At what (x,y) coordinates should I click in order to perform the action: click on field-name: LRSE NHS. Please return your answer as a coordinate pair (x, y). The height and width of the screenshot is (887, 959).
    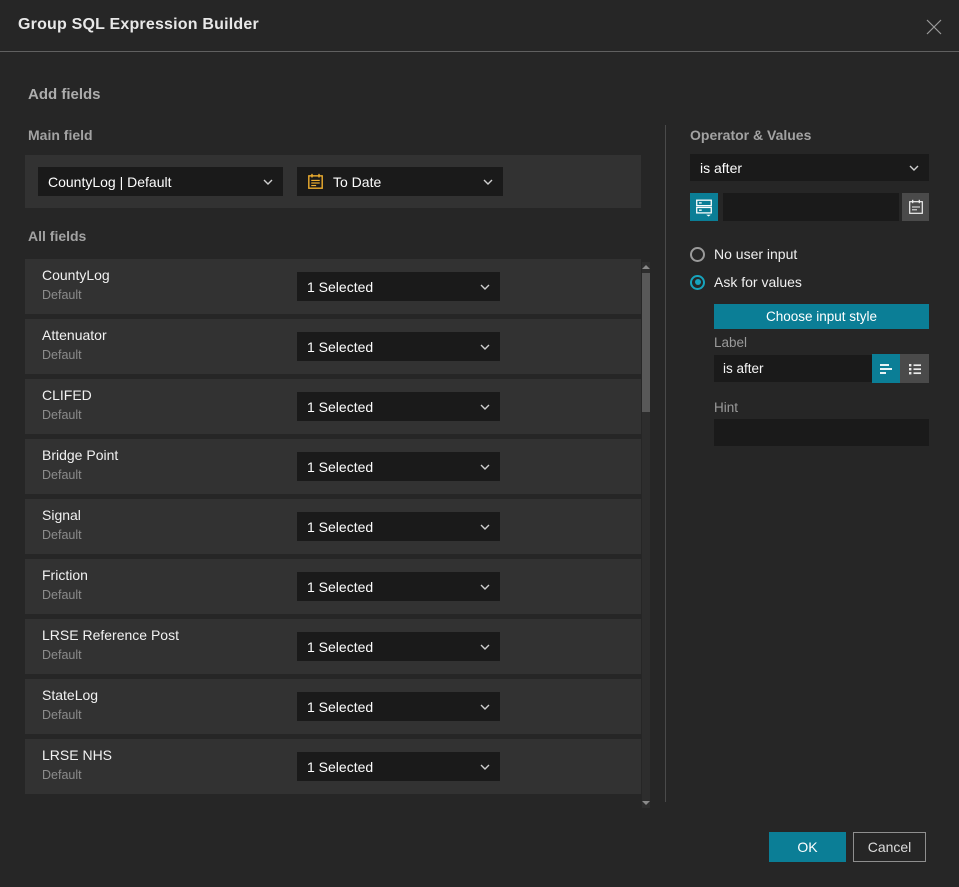
    Looking at the image, I should click on (77, 755).